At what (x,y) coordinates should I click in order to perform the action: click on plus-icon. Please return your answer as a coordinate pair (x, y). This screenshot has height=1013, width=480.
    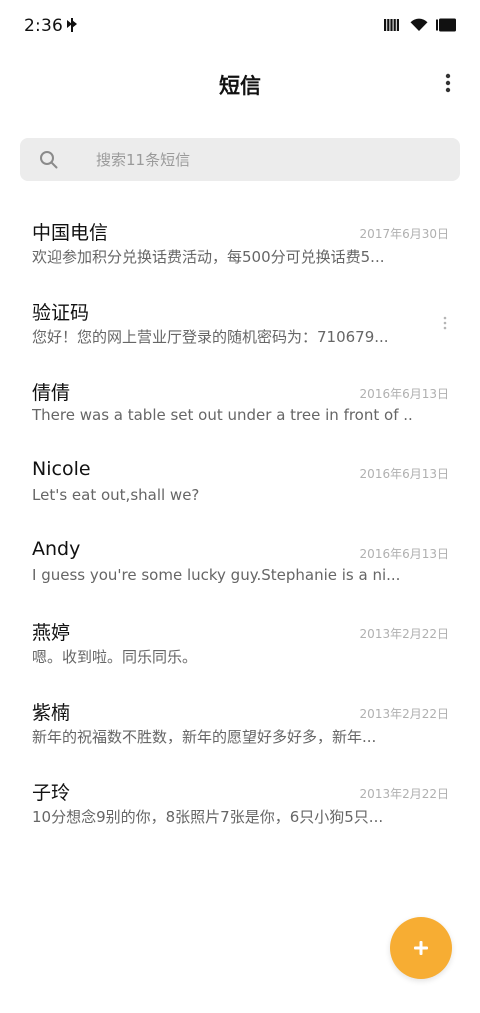
    Looking at the image, I should click on (421, 948).